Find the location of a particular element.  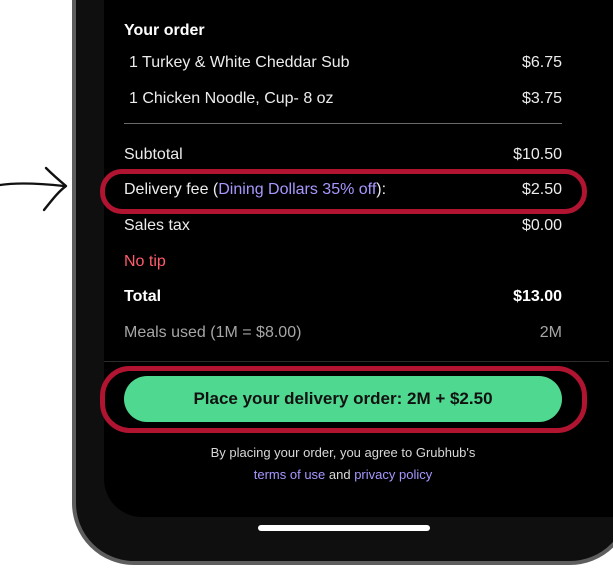

legal-links: terms of use and privacy policy is located at coordinates (343, 474).